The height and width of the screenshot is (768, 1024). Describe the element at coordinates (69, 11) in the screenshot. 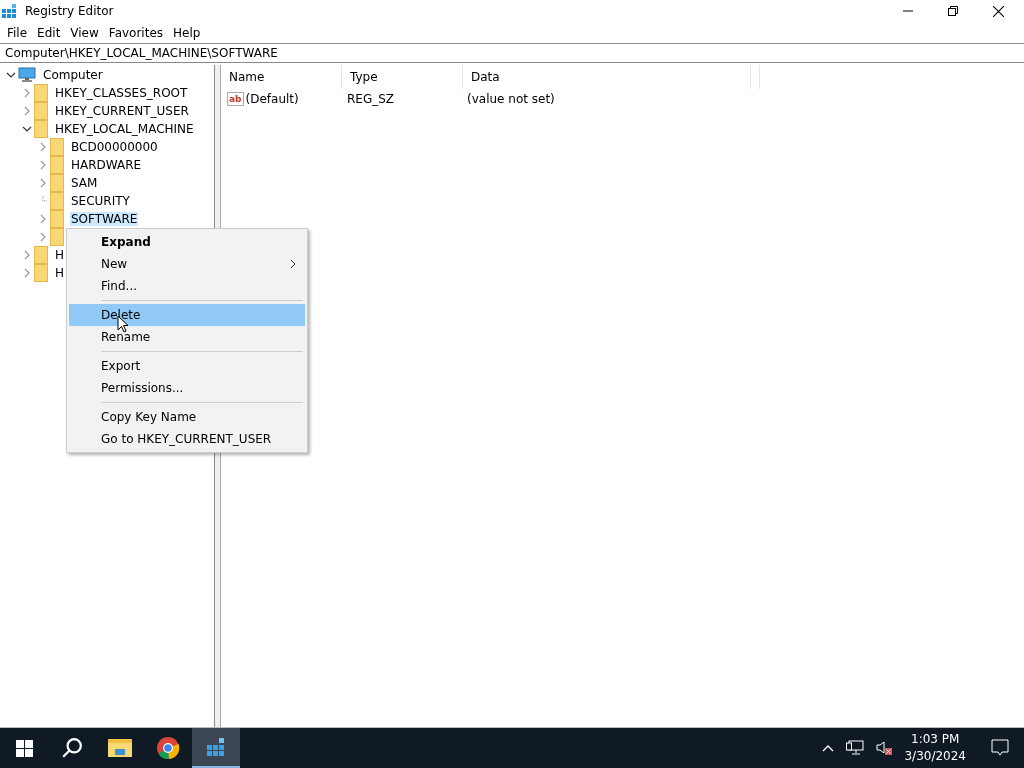

I see `window-title: Registry Editor` at that location.